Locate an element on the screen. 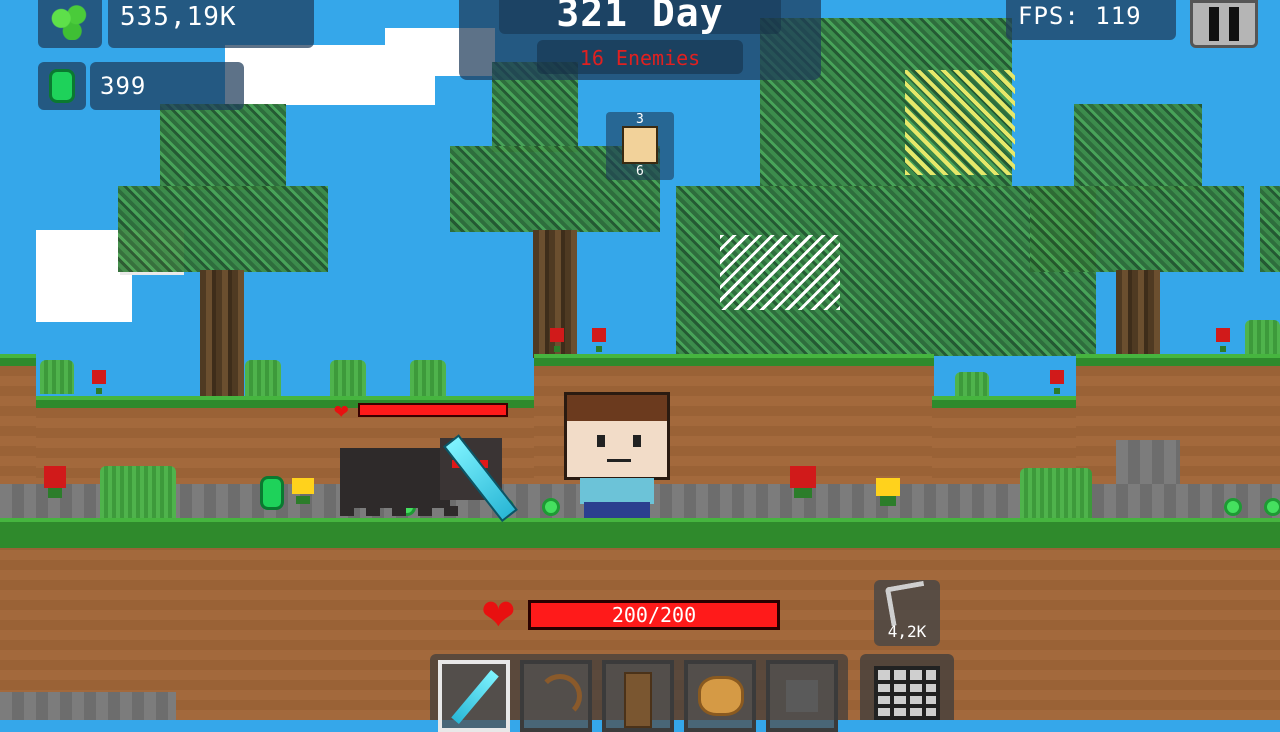 This screenshot has height=732, width=1280. stone-strip is located at coordinates (88, 706).